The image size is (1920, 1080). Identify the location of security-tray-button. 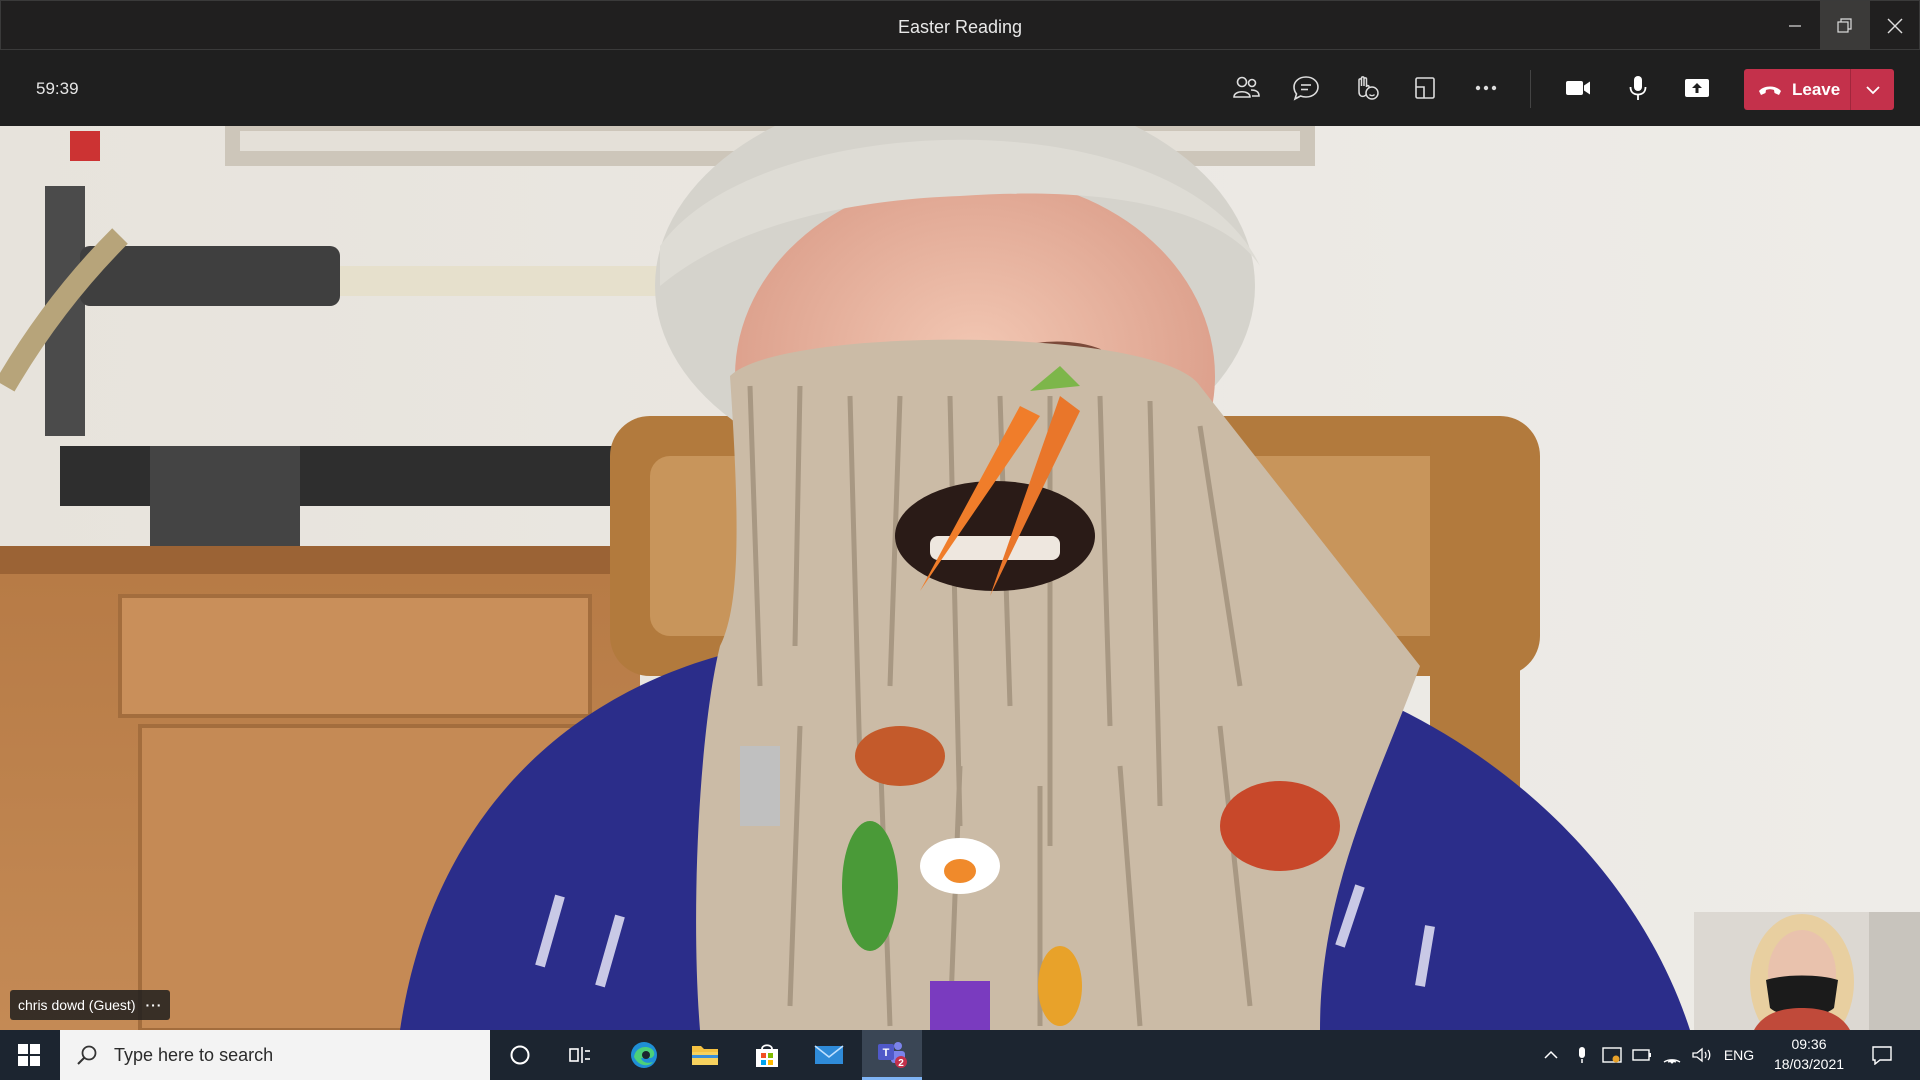
(1612, 1055).